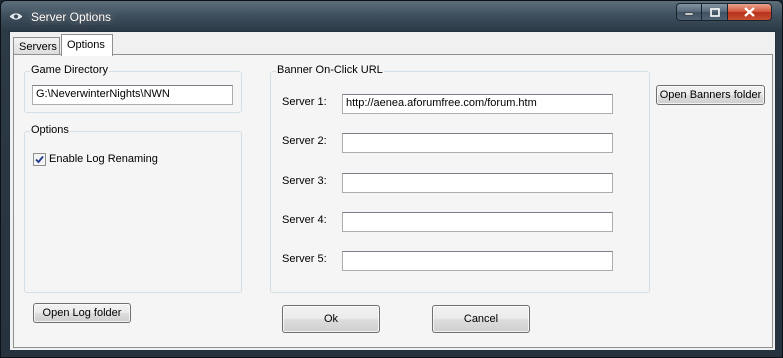 The height and width of the screenshot is (358, 783). I want to click on tab-options: Options, so click(87, 45).